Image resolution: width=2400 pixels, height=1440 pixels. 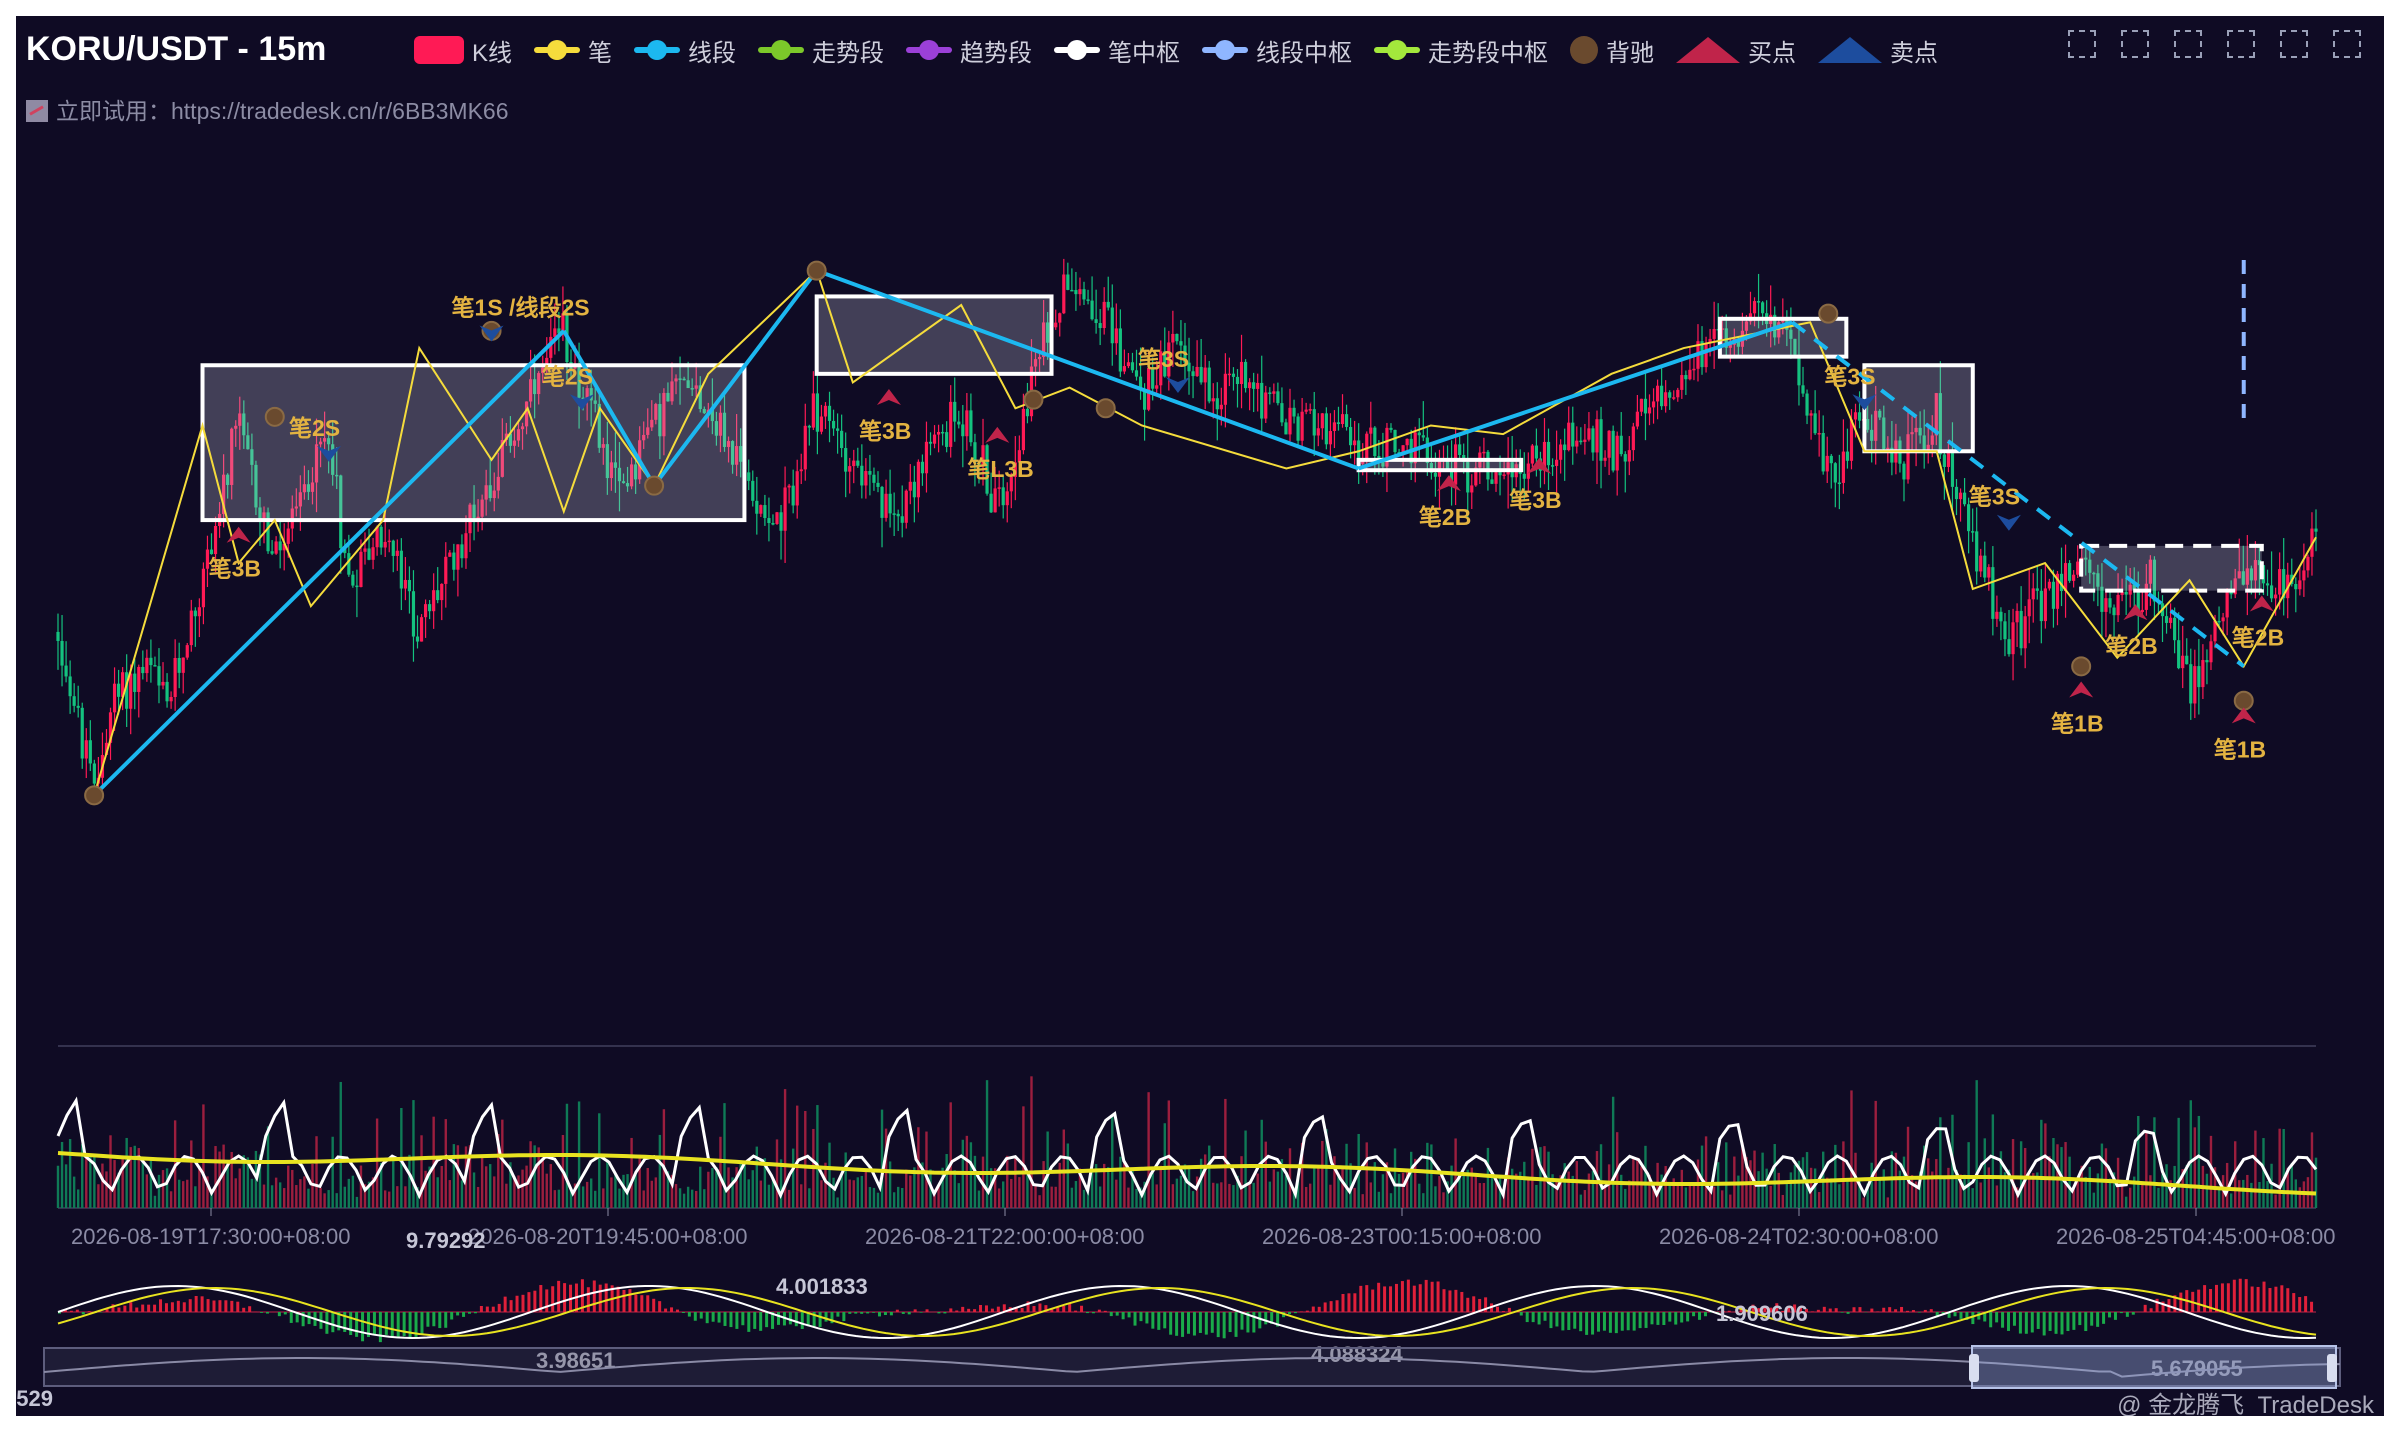 What do you see at coordinates (997, 434) in the screenshot?
I see `buy-marker` at bounding box center [997, 434].